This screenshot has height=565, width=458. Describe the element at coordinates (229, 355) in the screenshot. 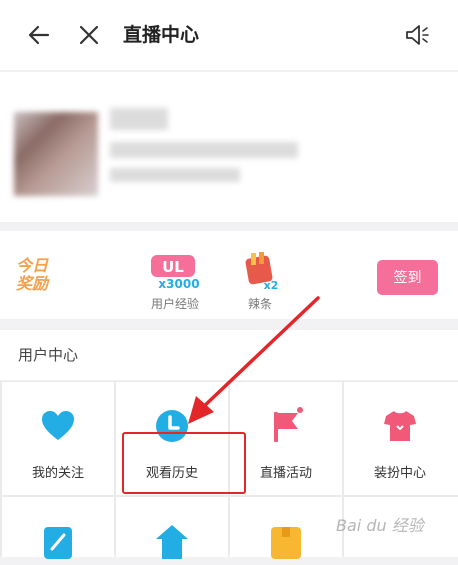

I see `user-center-section: 用户中心` at that location.